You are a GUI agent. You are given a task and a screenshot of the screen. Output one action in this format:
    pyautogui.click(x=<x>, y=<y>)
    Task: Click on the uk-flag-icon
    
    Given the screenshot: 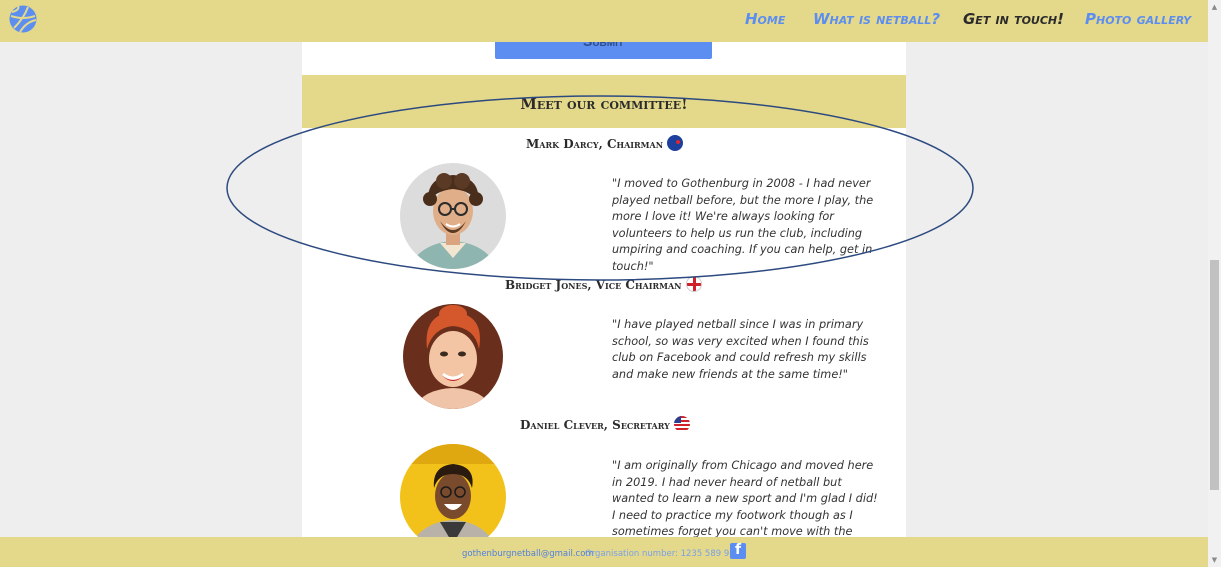 What is the action you would take?
    pyautogui.click(x=693, y=284)
    